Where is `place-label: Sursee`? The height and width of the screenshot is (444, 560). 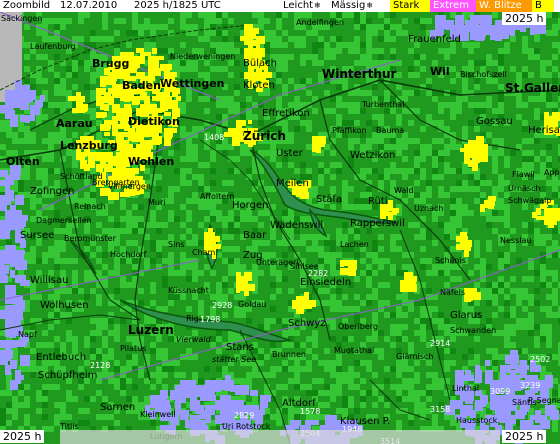 place-label: Sursee is located at coordinates (37, 235).